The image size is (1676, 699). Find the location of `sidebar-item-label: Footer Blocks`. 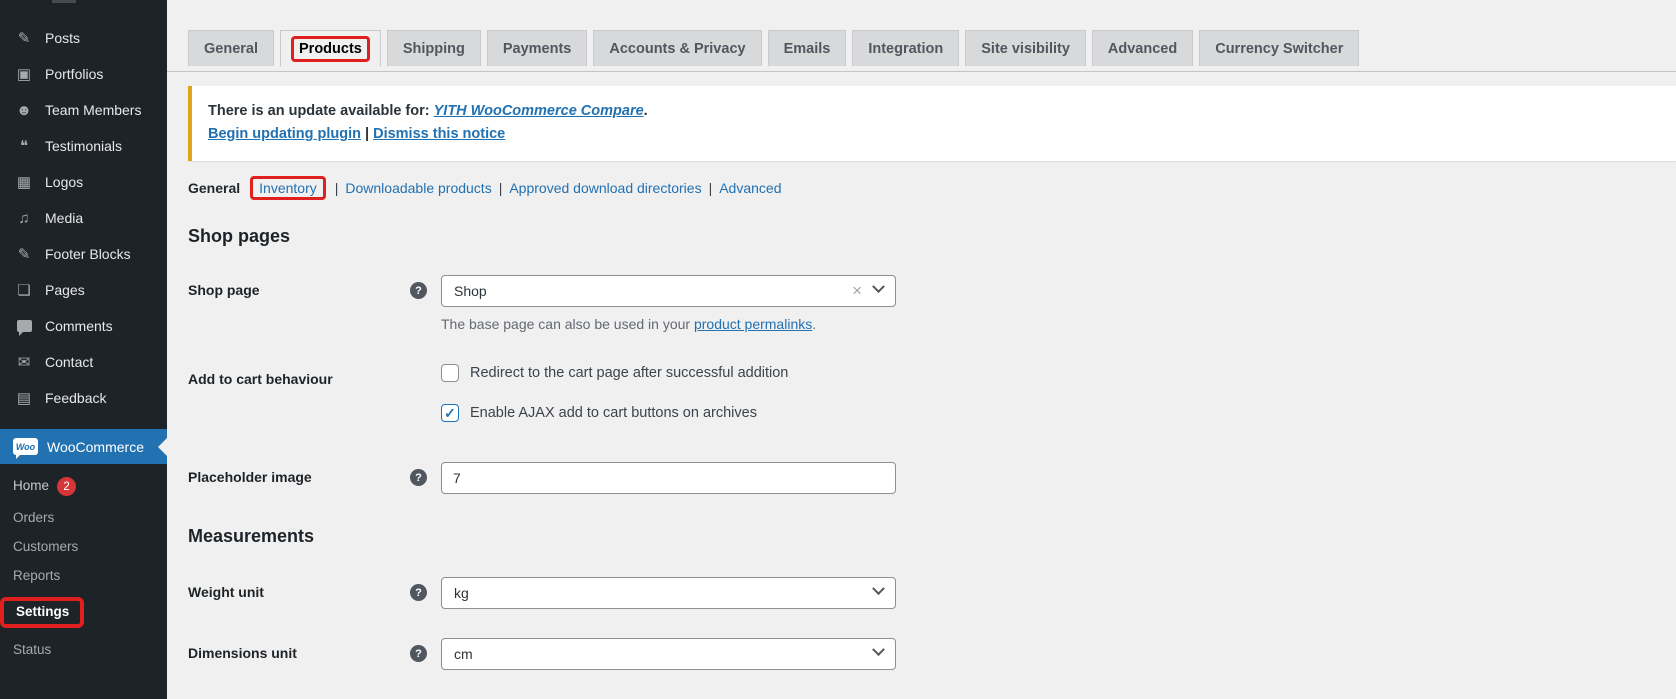

sidebar-item-label: Footer Blocks is located at coordinates (88, 254).